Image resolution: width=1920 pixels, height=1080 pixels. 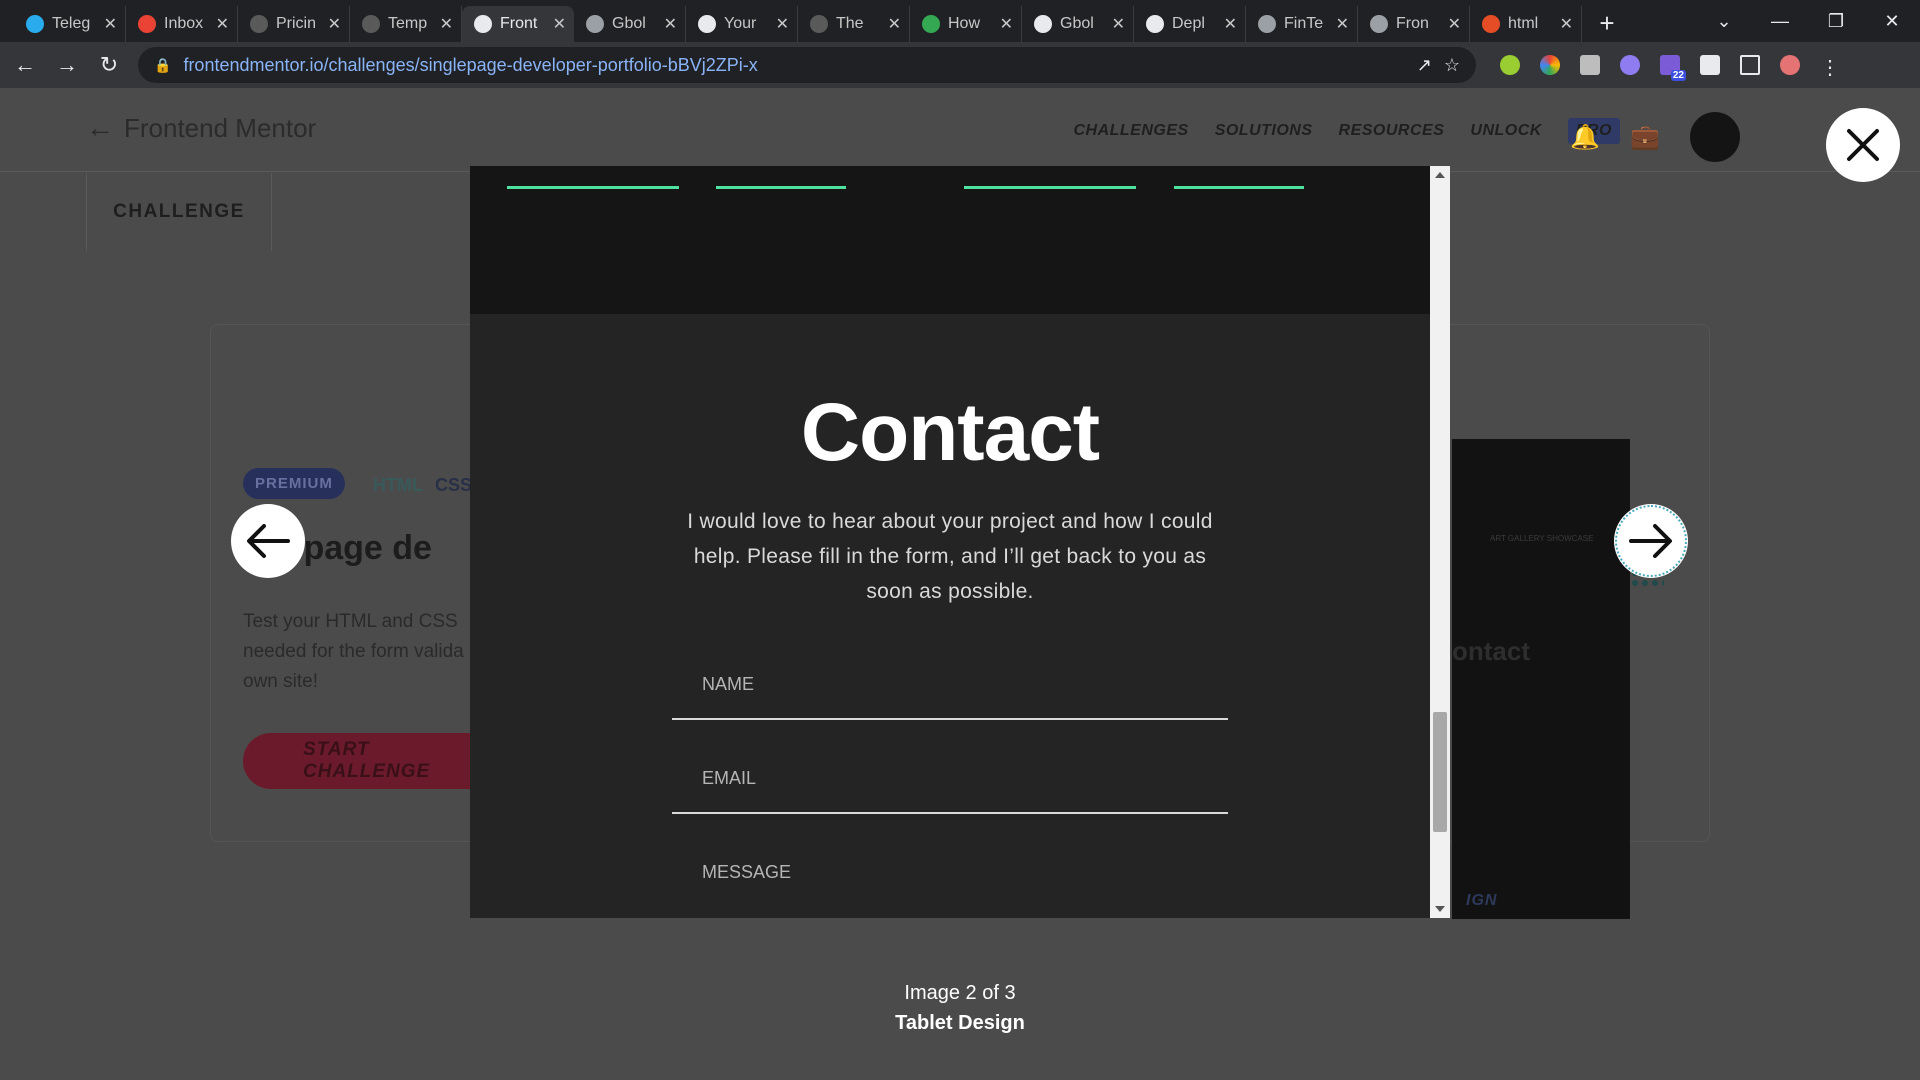 What do you see at coordinates (1239, 187) in the screenshot?
I see `accent-underline` at bounding box center [1239, 187].